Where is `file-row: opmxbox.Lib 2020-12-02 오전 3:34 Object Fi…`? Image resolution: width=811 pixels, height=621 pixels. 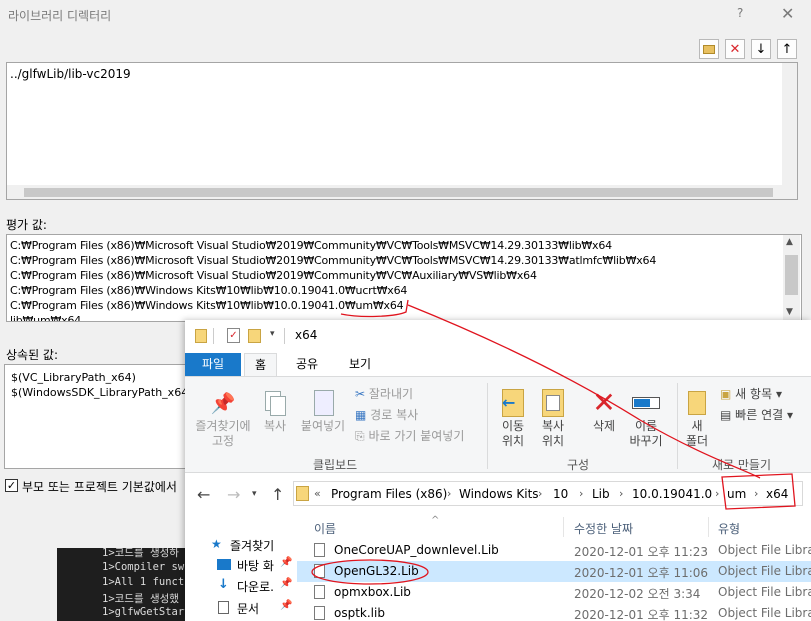
file-row: opmxbox.Lib 2020-12-02 오전 3:34 Object Fi… is located at coordinates (554, 592).